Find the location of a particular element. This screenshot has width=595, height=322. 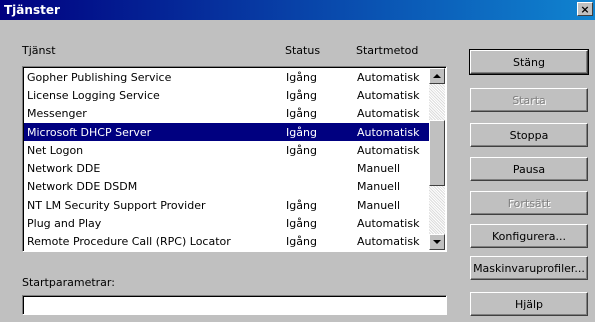

table-row: Network DDE Manuell is located at coordinates (227, 168).